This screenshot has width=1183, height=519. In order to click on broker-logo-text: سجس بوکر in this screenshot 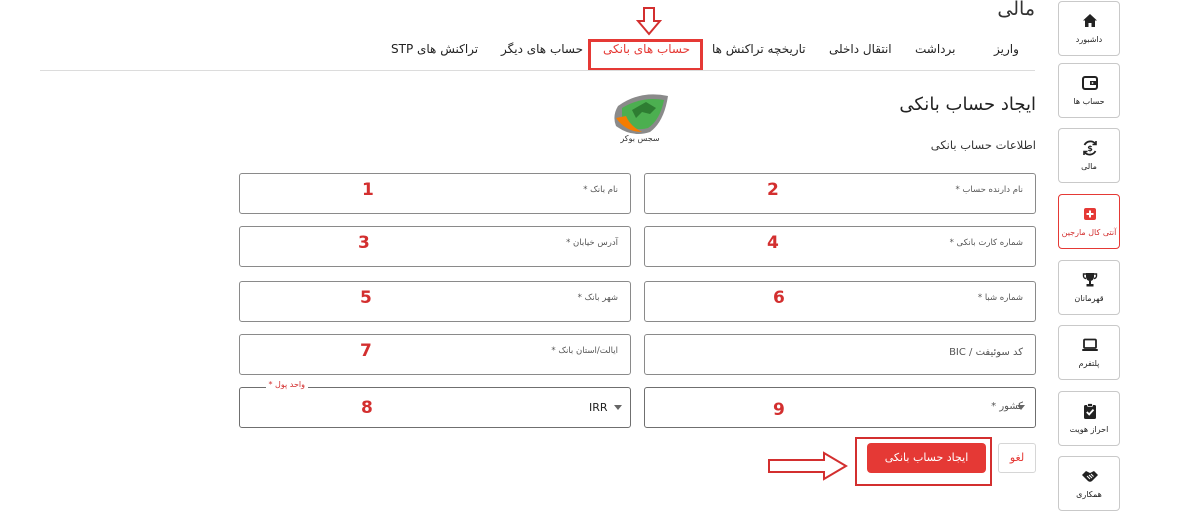, I will do `click(640, 138)`.